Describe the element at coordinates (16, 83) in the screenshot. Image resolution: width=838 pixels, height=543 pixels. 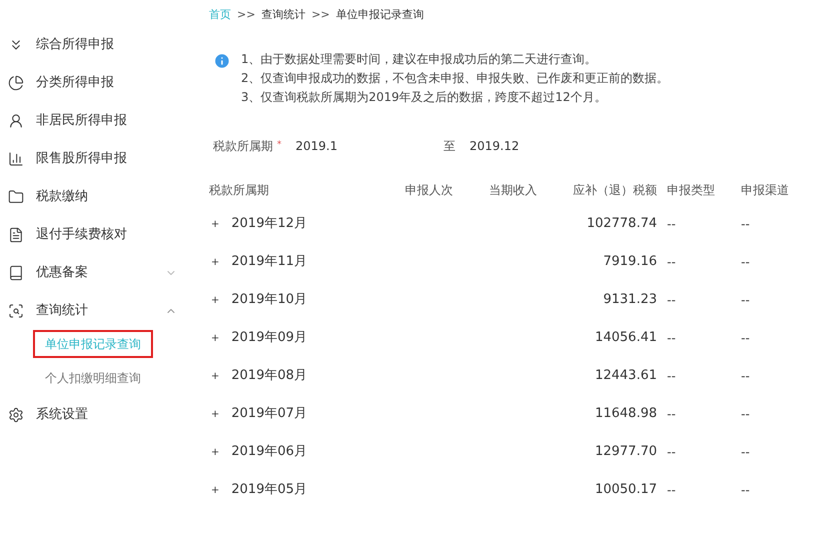
I see `pie-chart-icon` at that location.